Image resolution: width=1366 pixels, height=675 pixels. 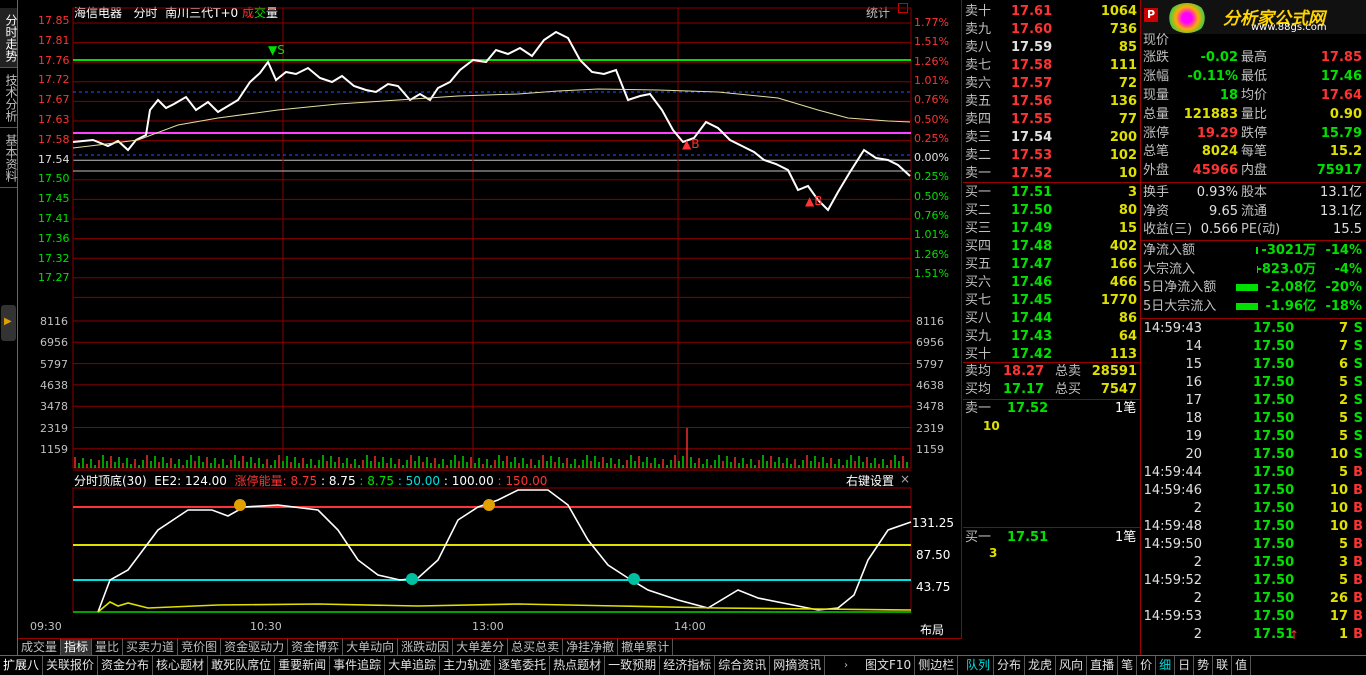 I want to click on toolbar-right-item: 队列, so click(x=979, y=665).